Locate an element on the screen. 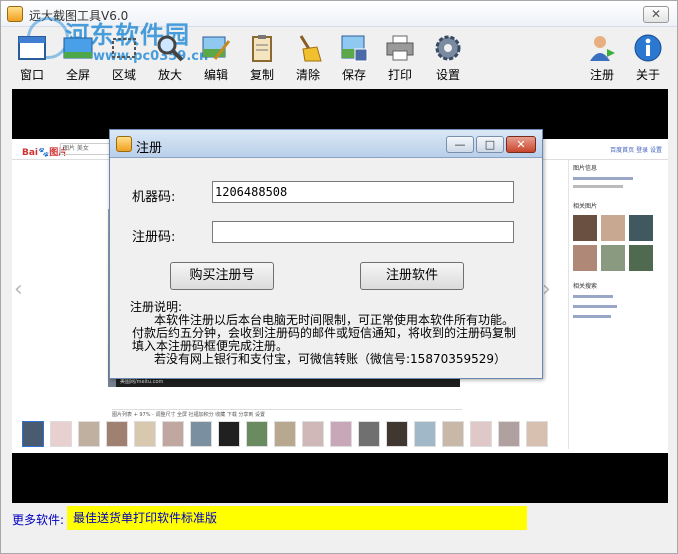 Image resolution: width=678 pixels, height=554 pixels. webpage-thumbnail-row is located at coordinates (290, 434).